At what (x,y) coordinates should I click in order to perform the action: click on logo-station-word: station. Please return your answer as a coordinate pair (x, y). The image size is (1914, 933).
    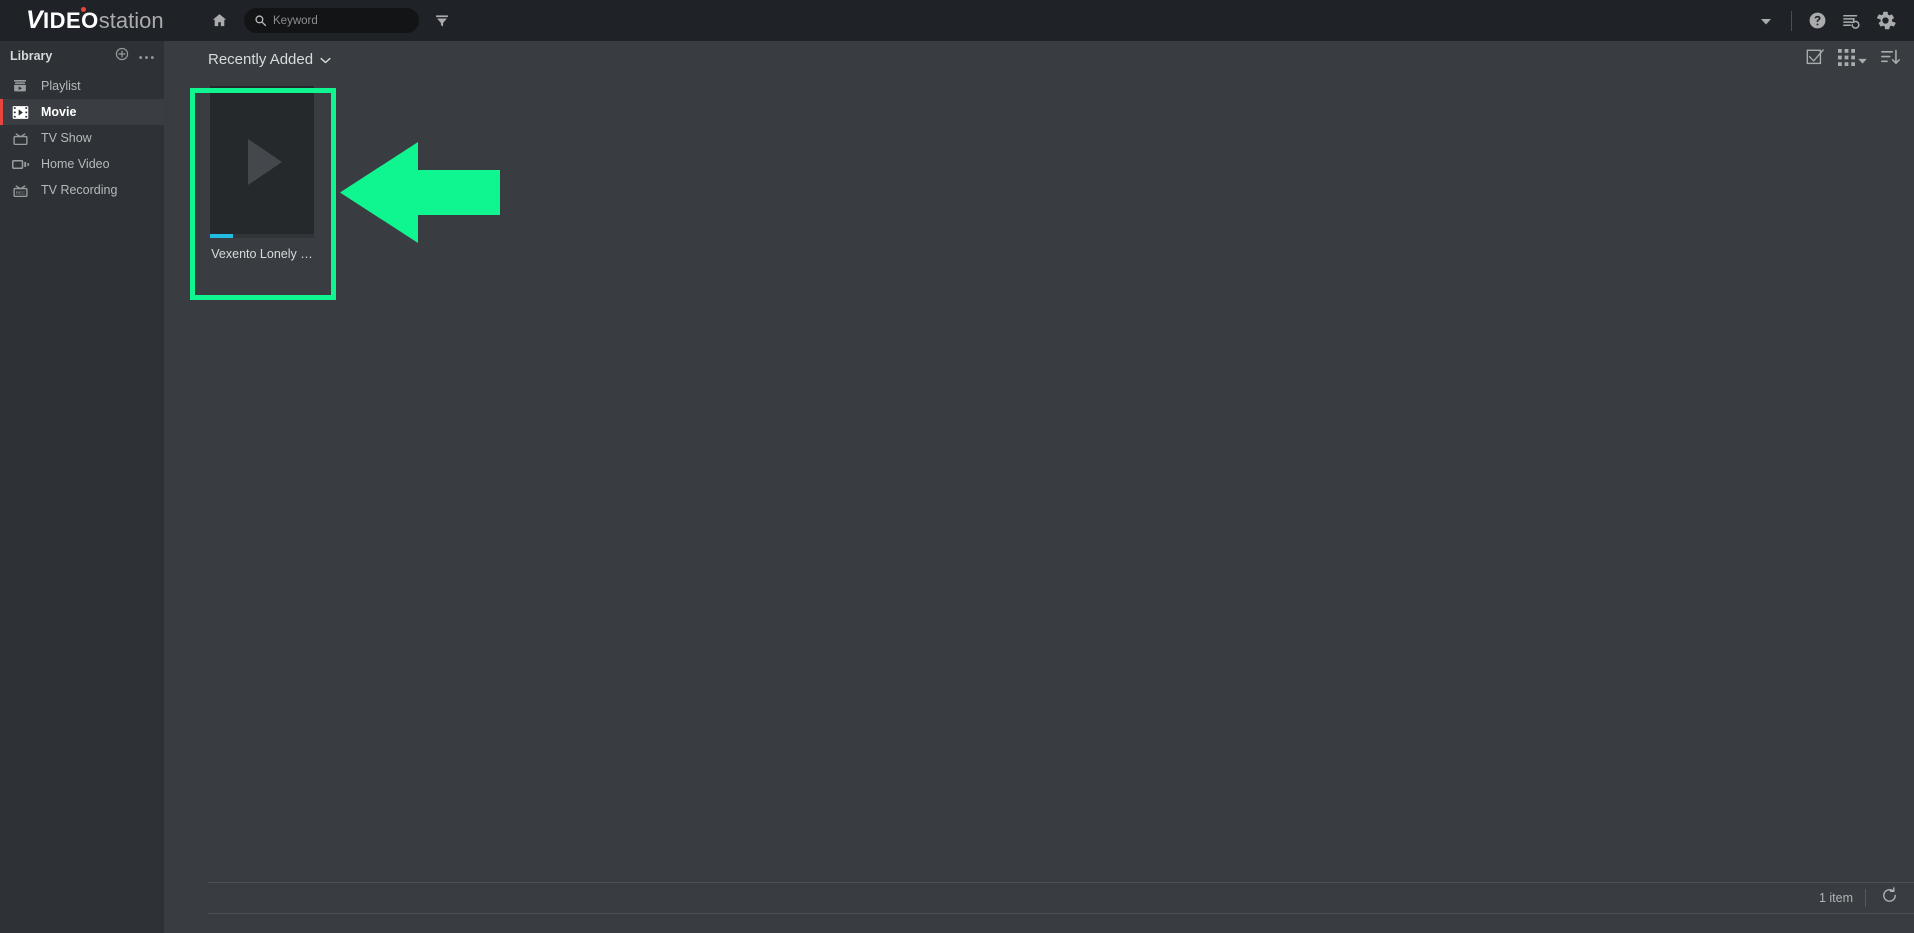
    Looking at the image, I should click on (131, 20).